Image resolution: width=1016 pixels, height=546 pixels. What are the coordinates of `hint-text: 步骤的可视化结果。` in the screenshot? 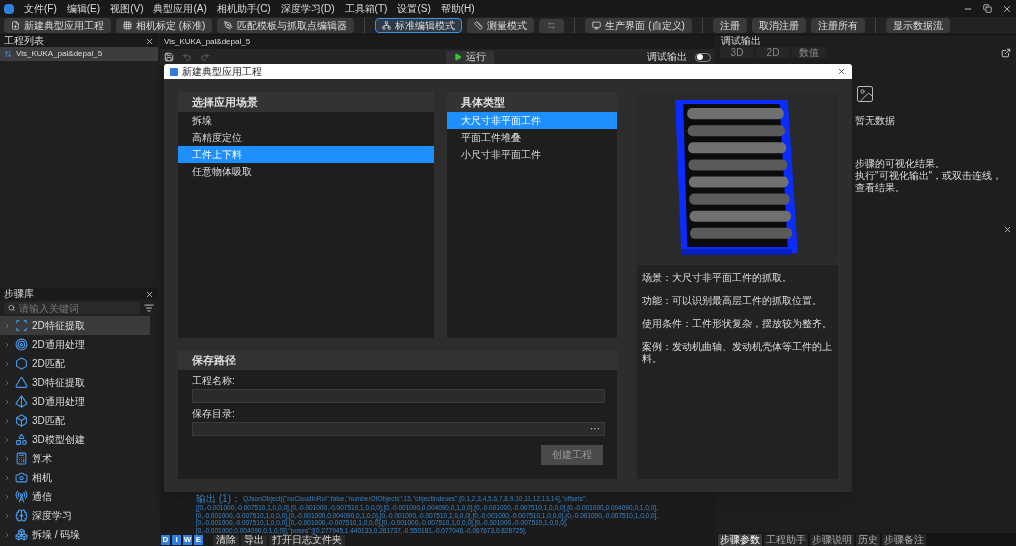 It's located at (900, 164).